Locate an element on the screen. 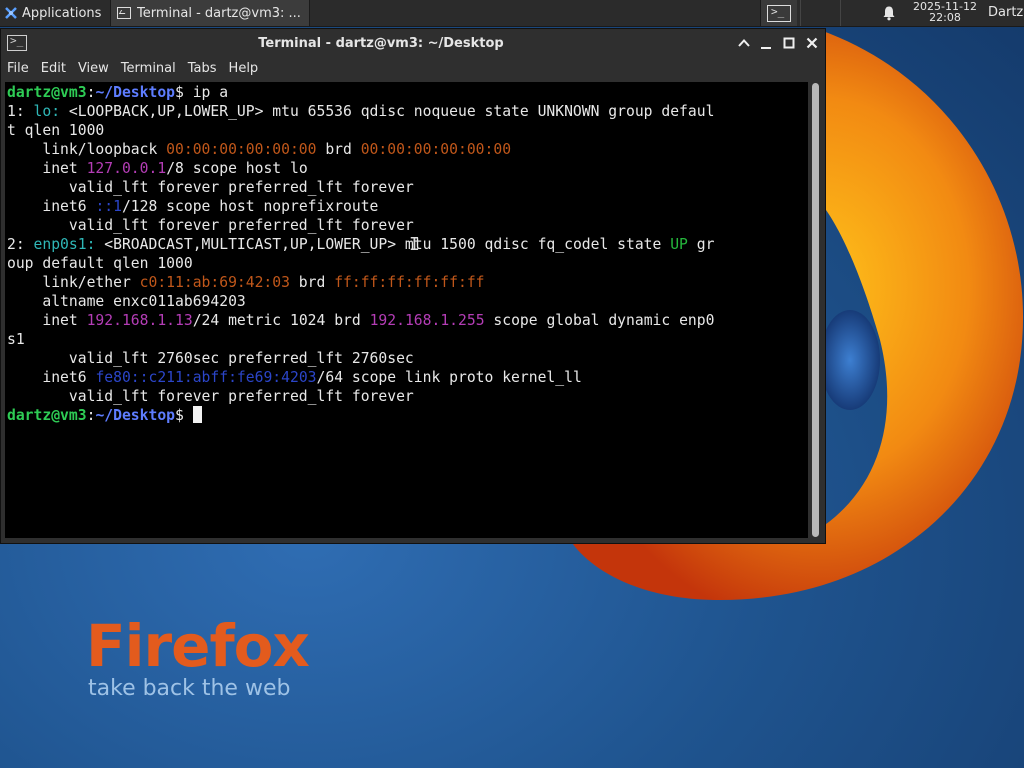 The width and height of the screenshot is (1024, 768). text-cursor is located at coordinates (197, 414).